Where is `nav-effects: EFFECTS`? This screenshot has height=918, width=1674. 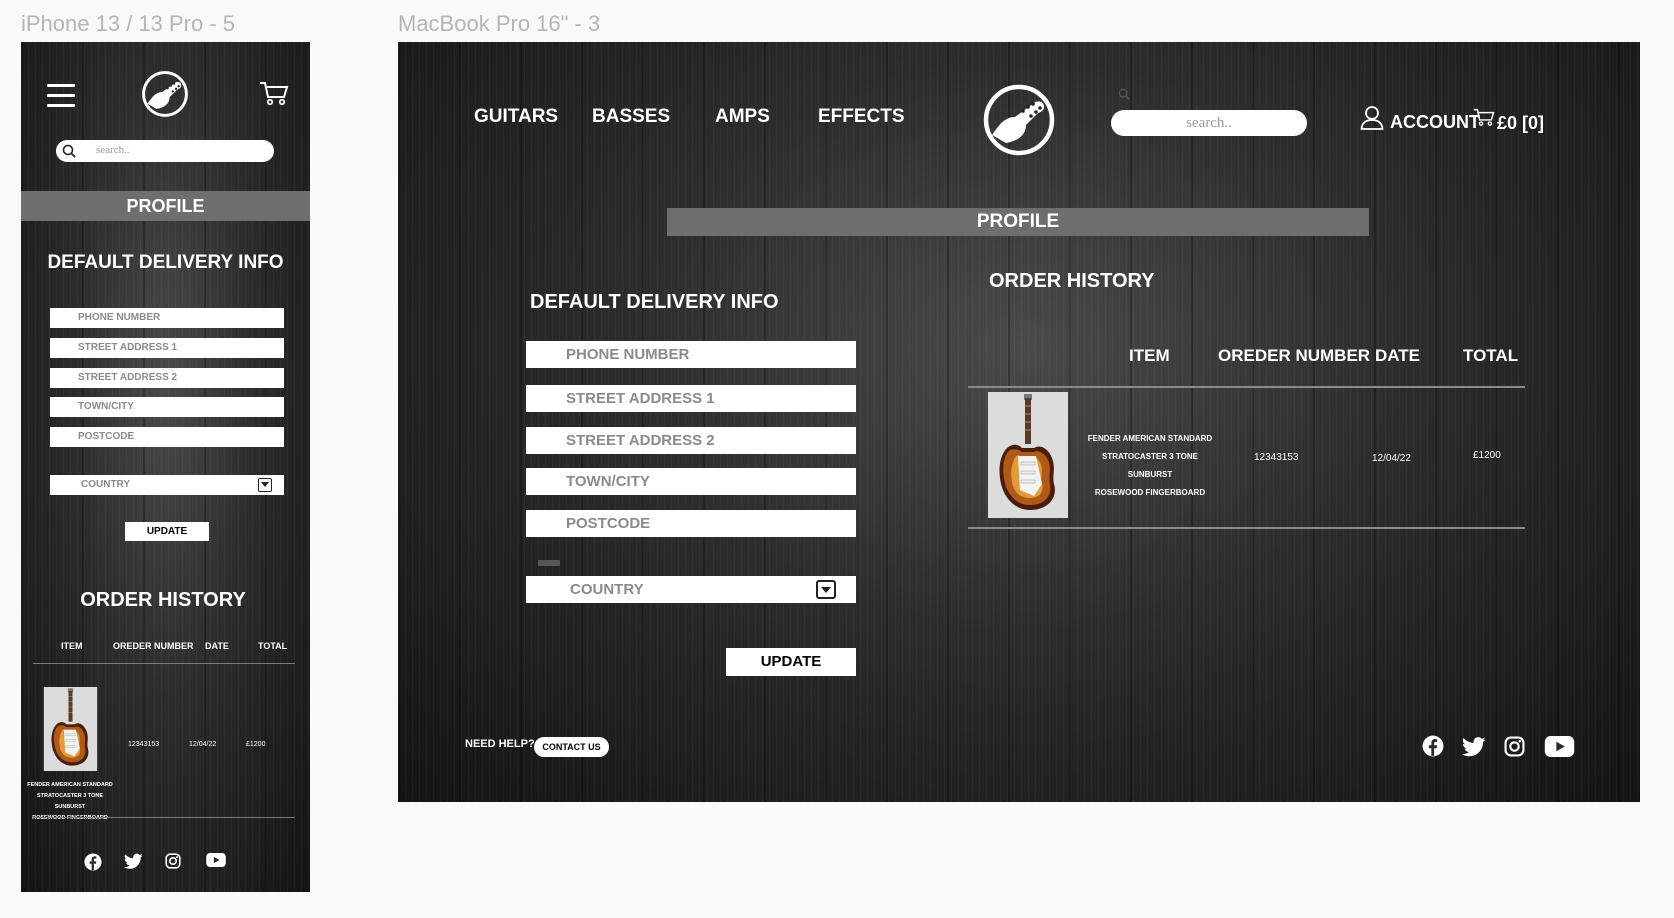 nav-effects: EFFECTS is located at coordinates (861, 117).